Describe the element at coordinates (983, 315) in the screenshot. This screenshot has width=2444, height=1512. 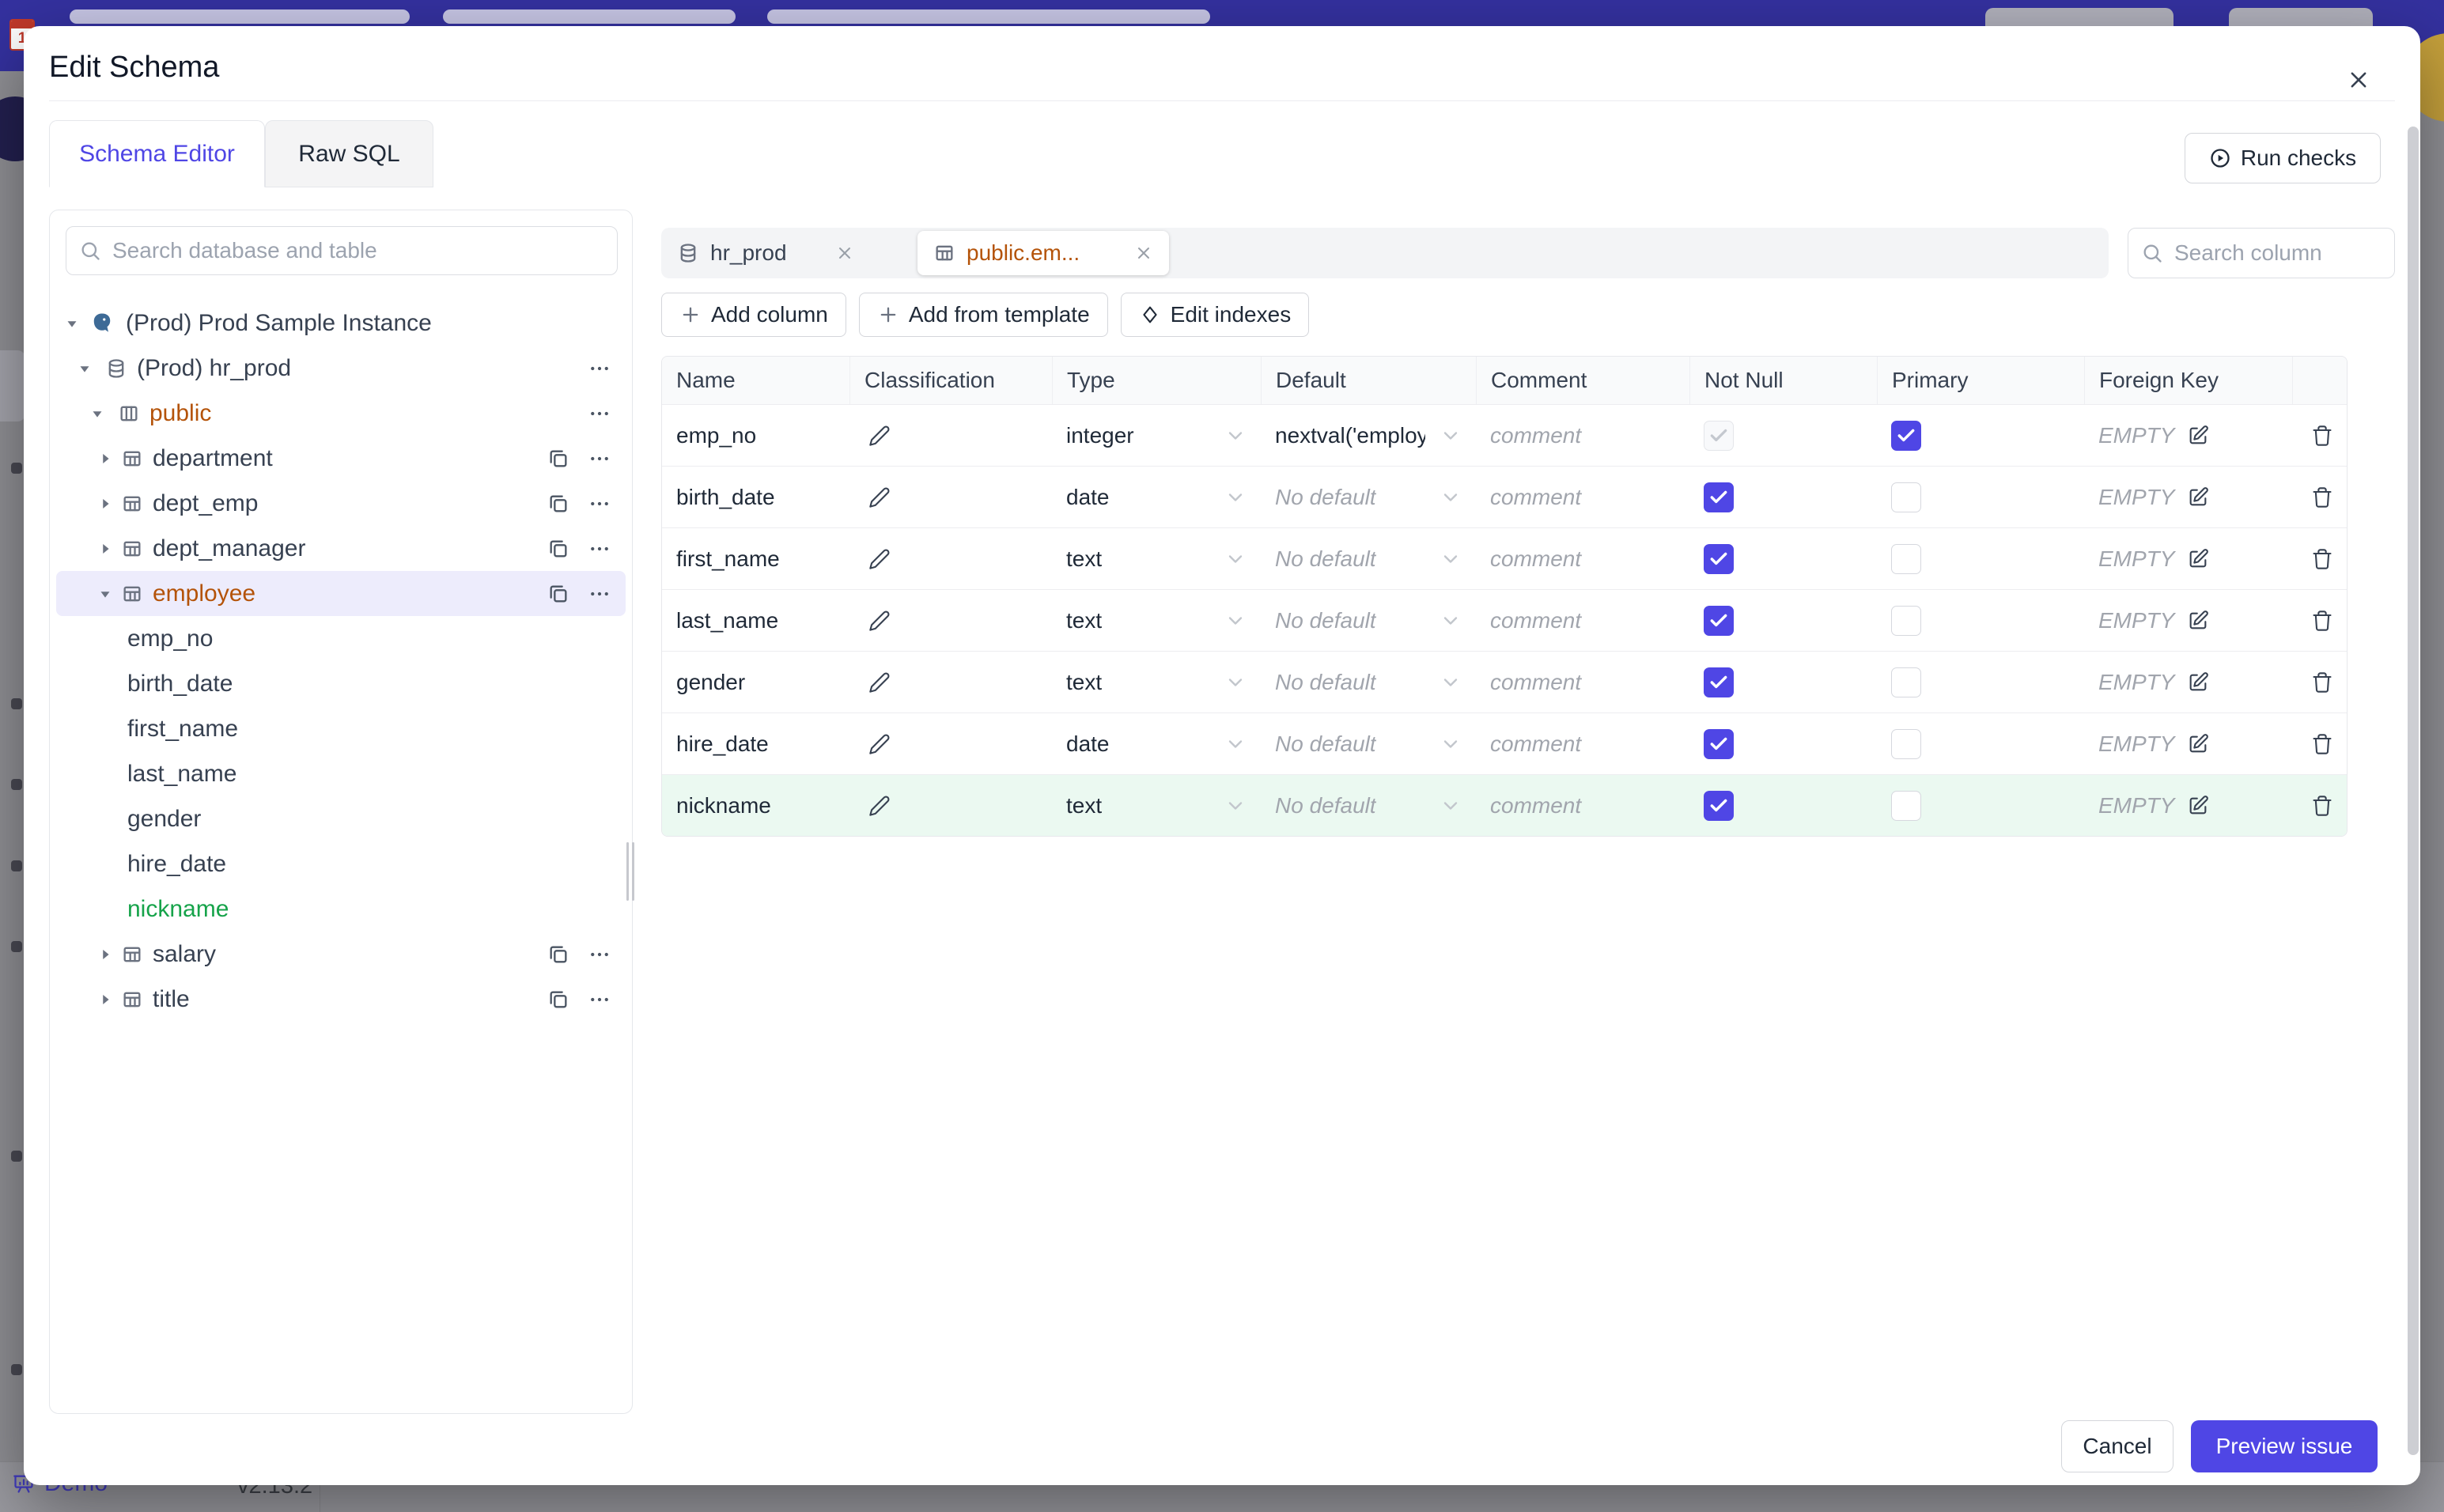
I see `add-from-template-button: Add from template` at that location.